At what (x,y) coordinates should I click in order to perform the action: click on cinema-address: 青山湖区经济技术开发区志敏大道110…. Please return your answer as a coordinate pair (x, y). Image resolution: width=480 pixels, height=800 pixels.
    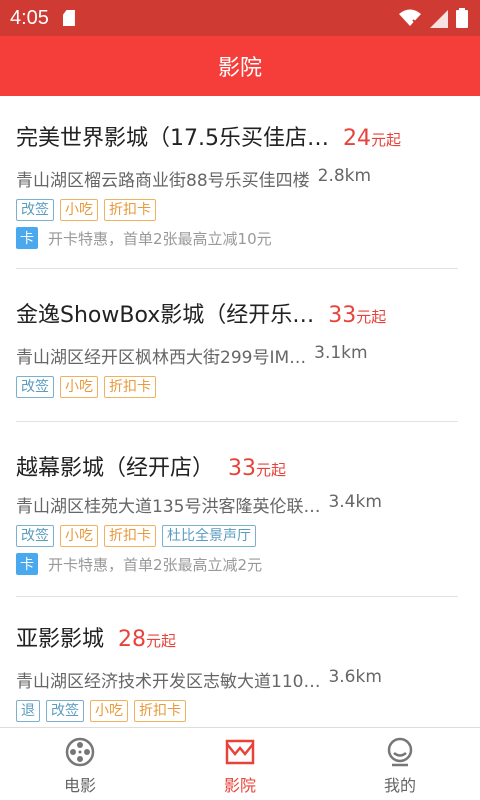
    Looking at the image, I should click on (168, 682).